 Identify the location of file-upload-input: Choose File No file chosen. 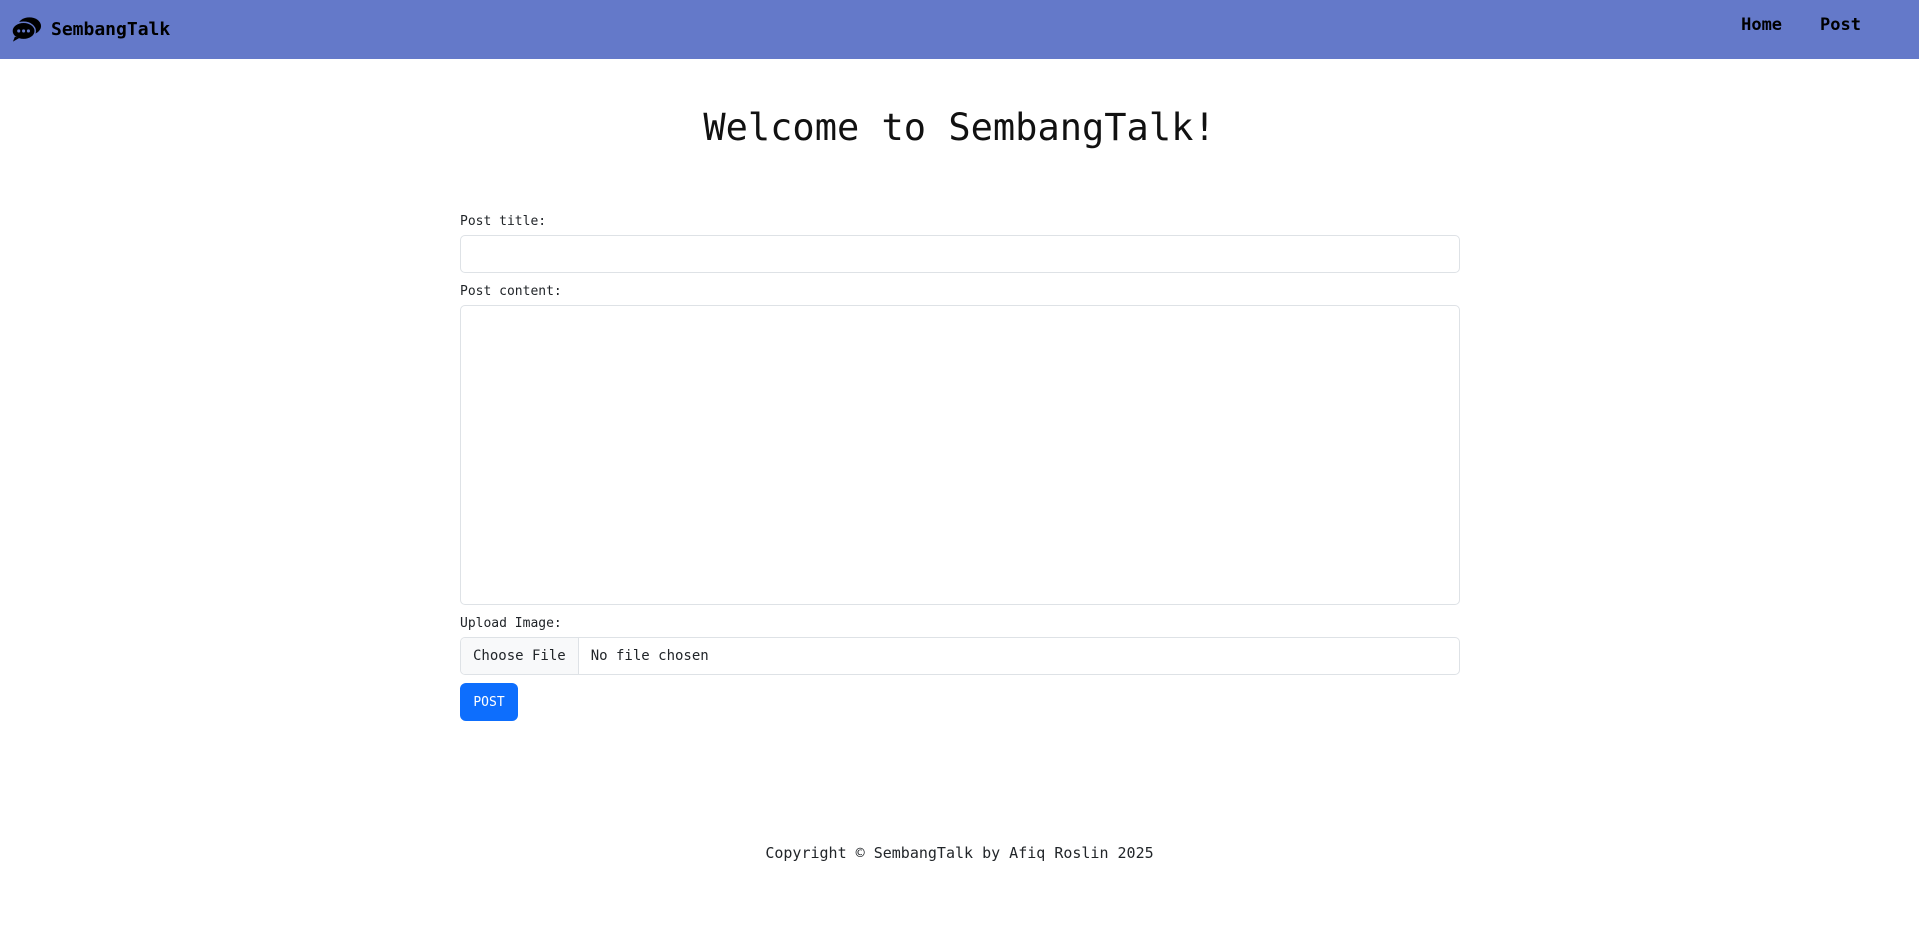
(960, 656).